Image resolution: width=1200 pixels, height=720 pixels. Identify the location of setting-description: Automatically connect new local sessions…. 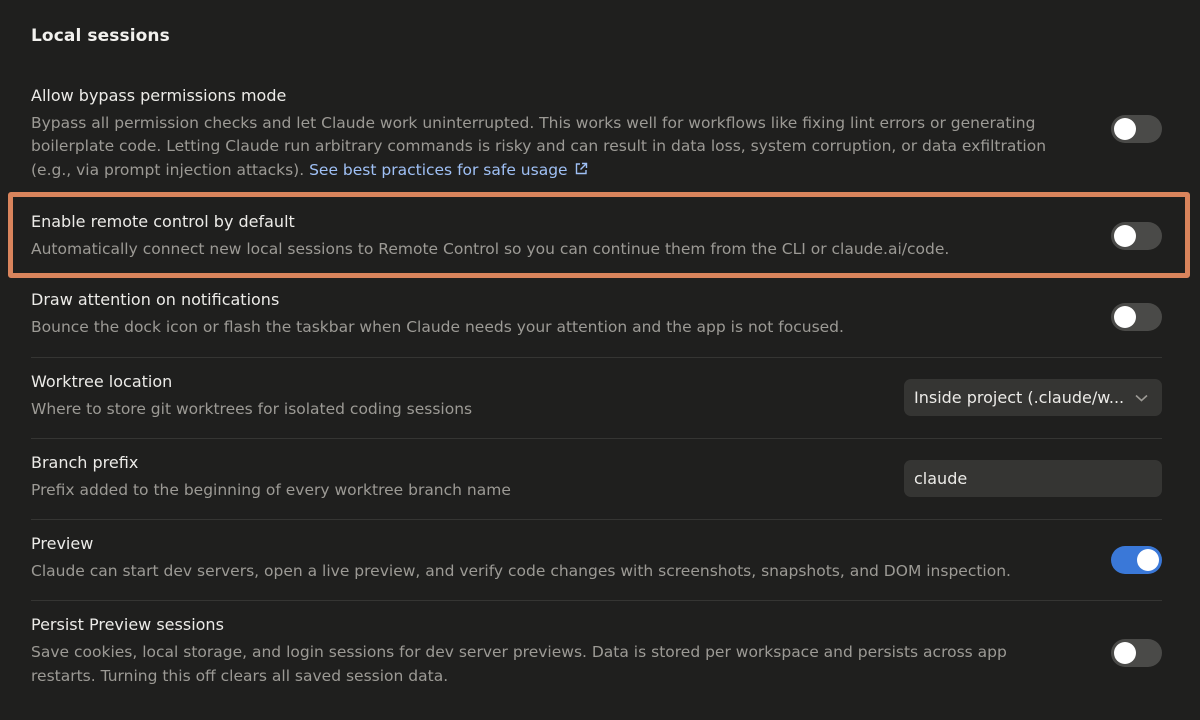
(490, 249).